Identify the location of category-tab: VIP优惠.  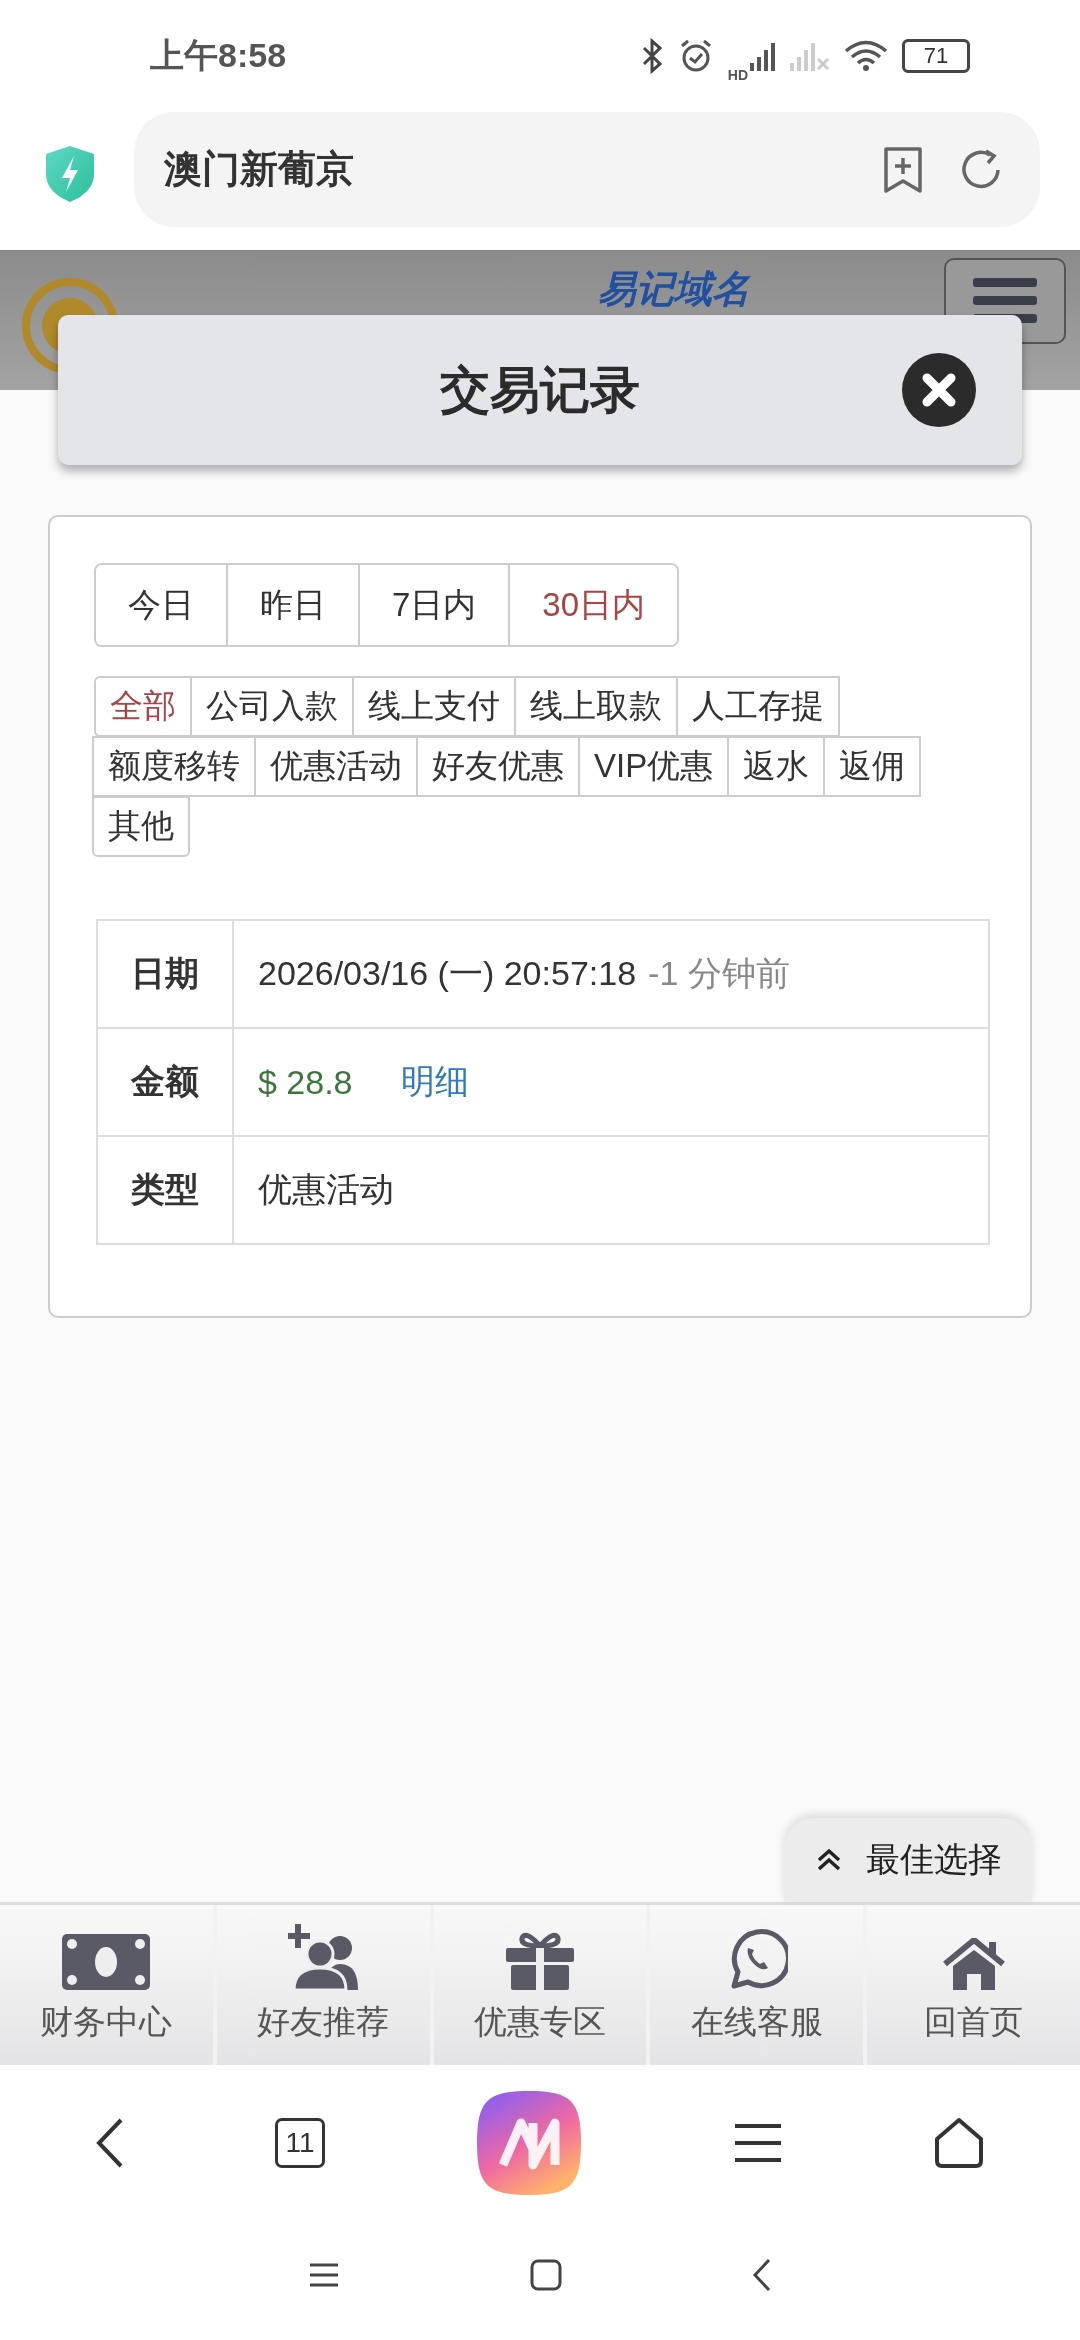
(654, 766).